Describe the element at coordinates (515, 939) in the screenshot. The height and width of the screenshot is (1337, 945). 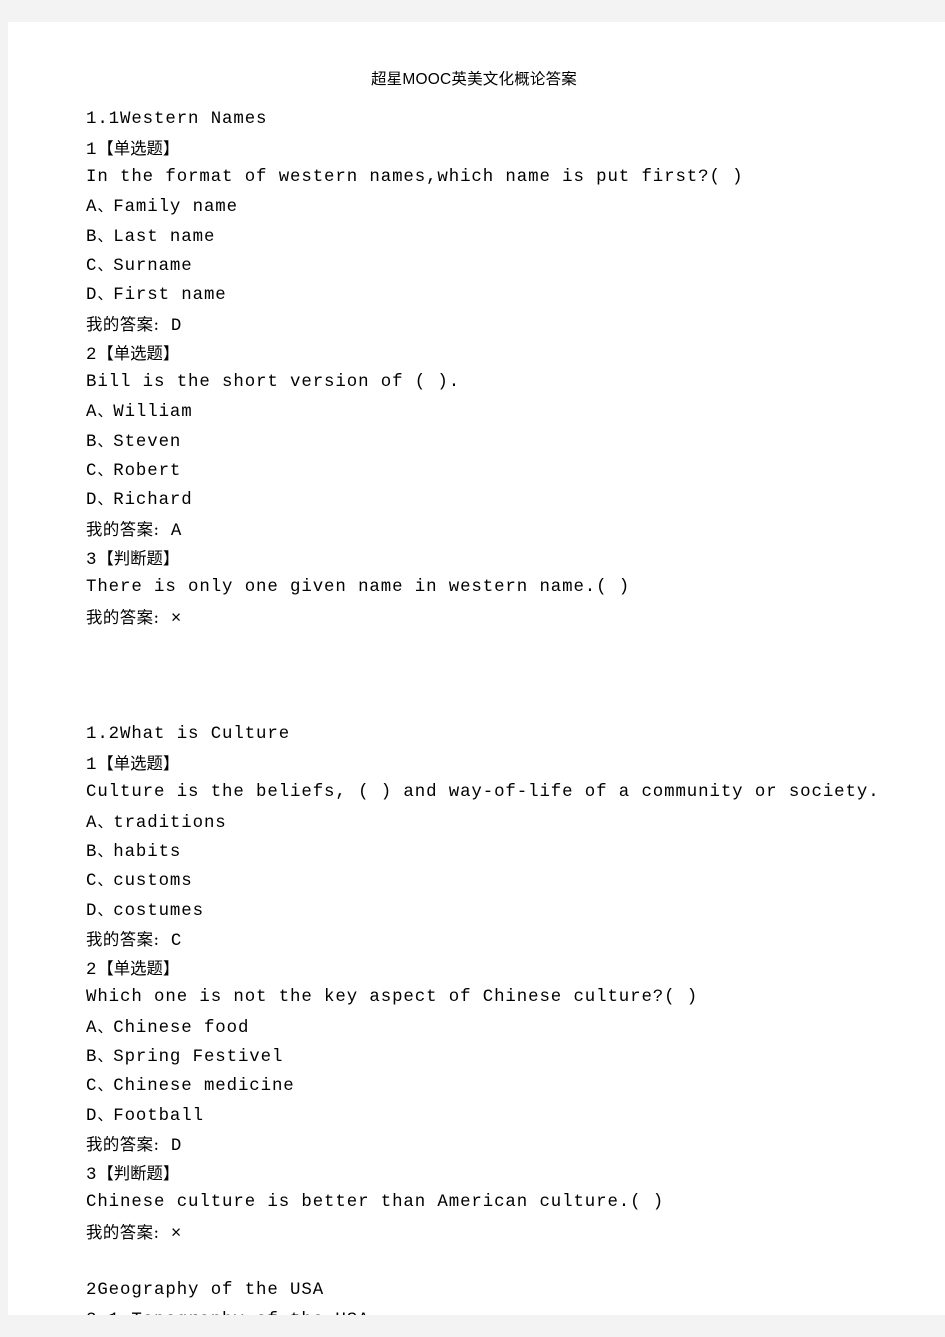
I see `my-answer-line: 我的答案: C` at that location.